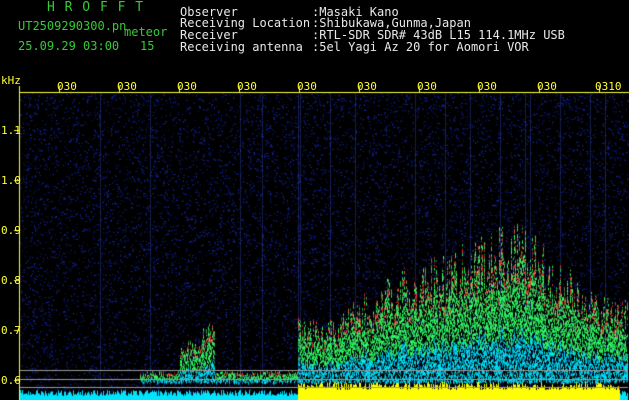 The height and width of the screenshot is (400, 629). Describe the element at coordinates (11, 130) in the screenshot. I see `y-tick-label: 1.1` at that location.